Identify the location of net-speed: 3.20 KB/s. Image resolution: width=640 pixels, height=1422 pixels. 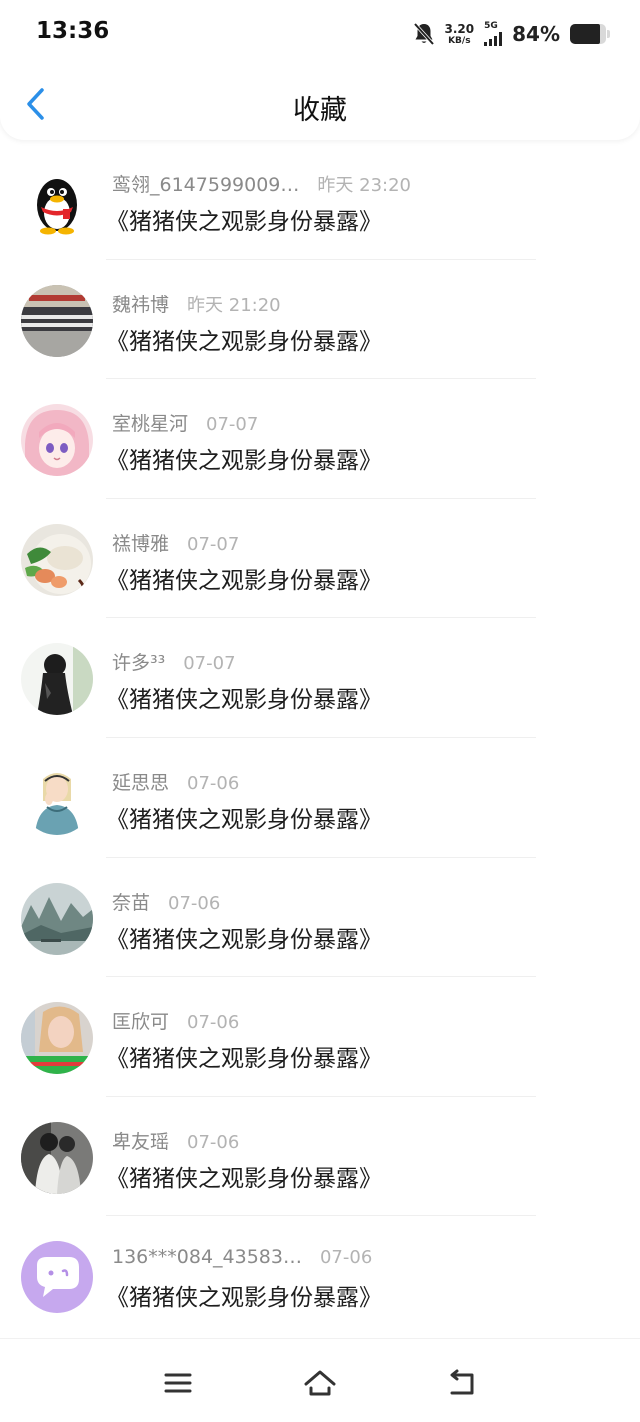
(460, 34).